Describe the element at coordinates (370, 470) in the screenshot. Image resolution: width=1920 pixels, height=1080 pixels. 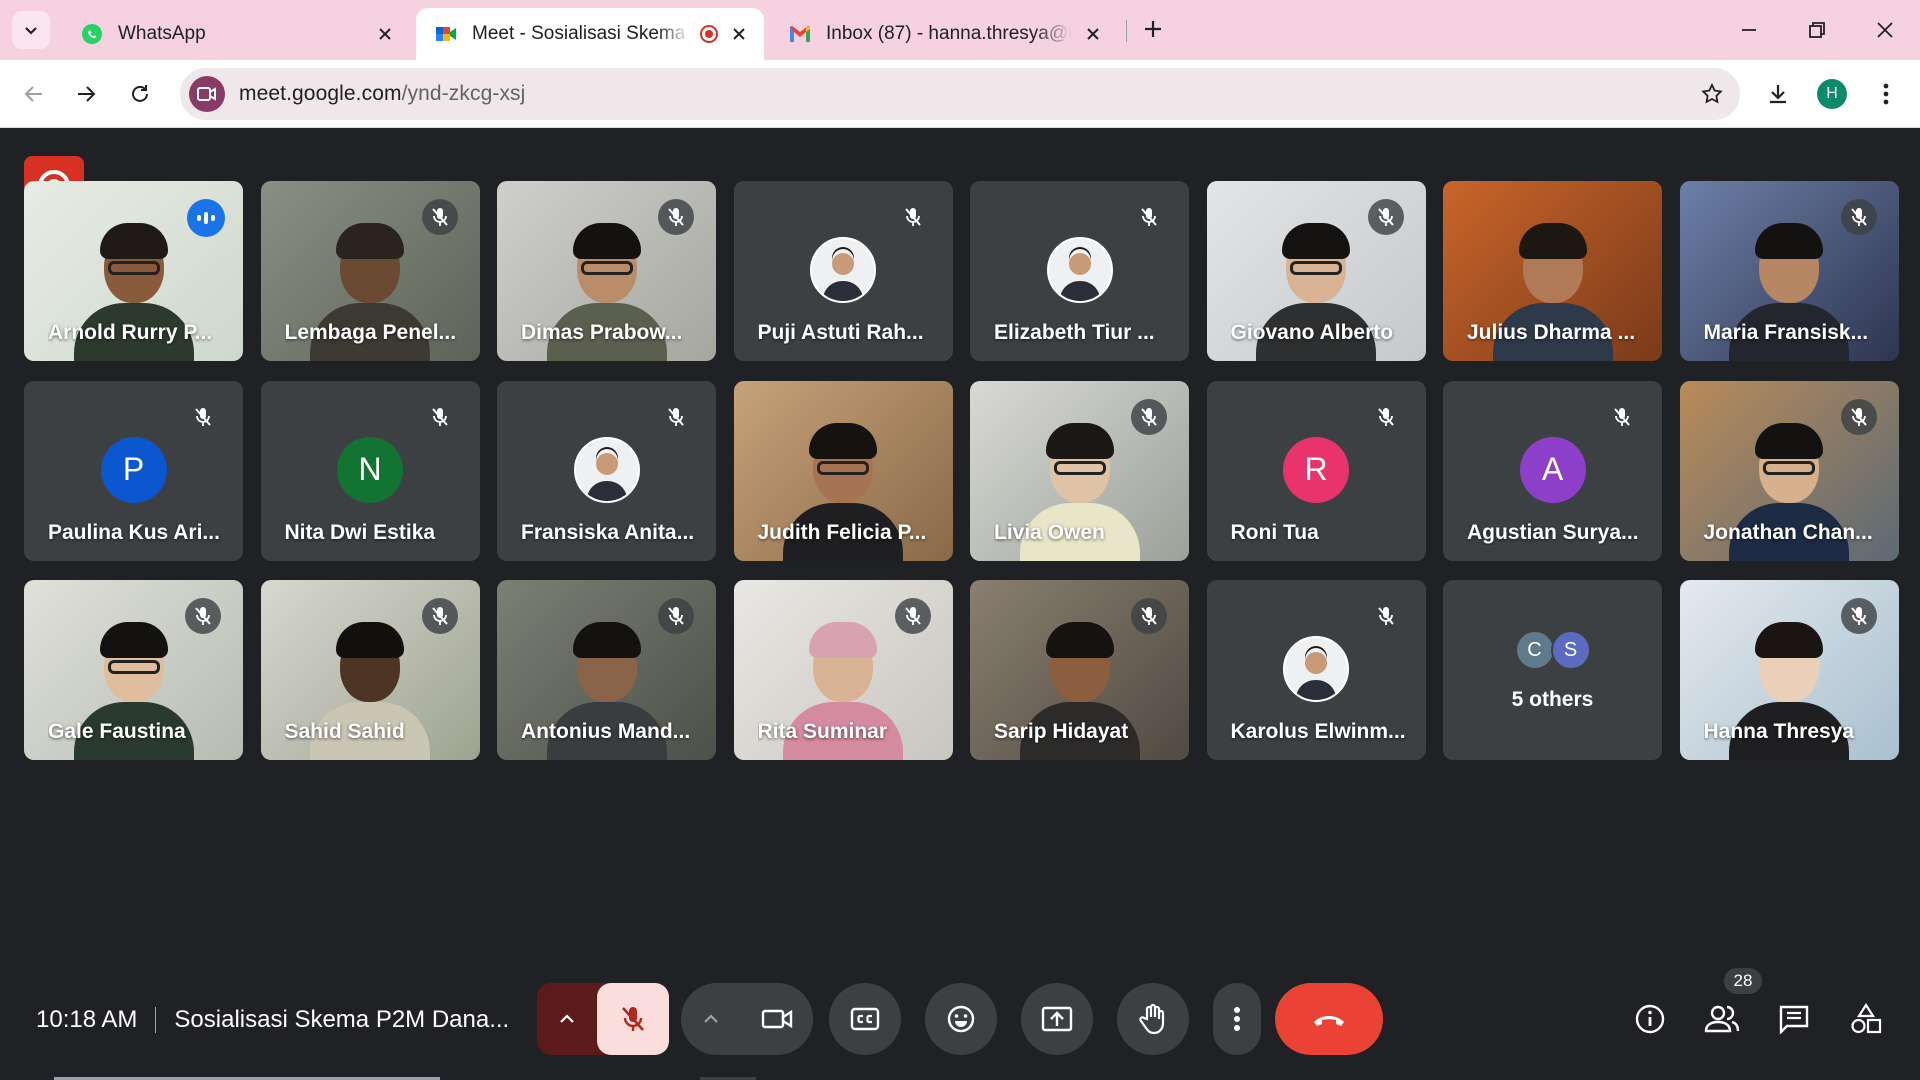
I see `participant-tile: N Nita Dwi Estika` at that location.